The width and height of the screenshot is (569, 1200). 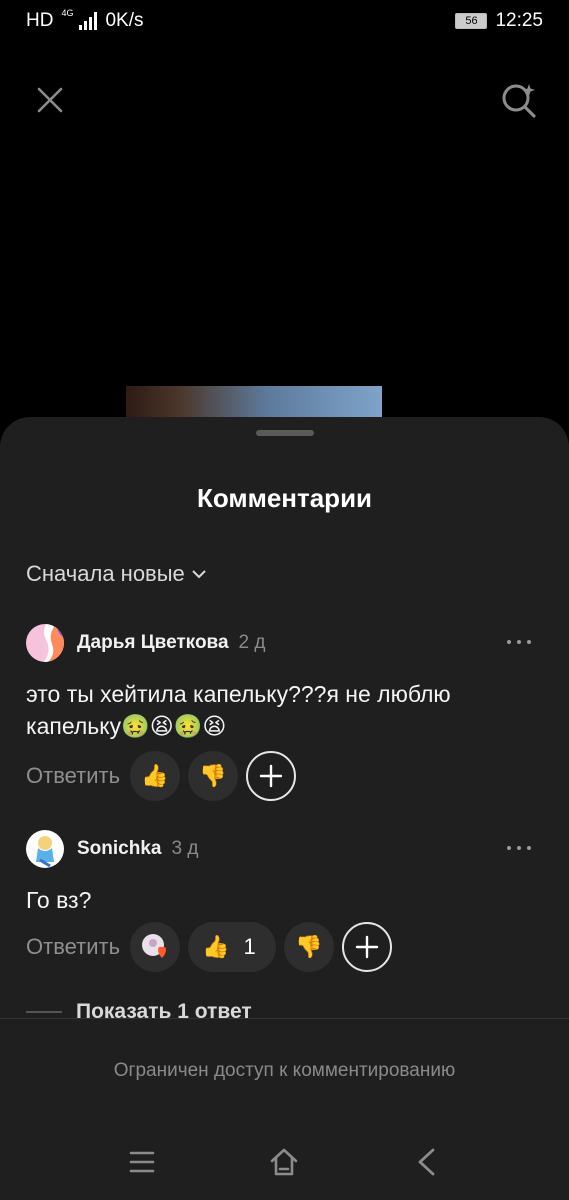 I want to click on menu-button, so click(x=142, y=1162).